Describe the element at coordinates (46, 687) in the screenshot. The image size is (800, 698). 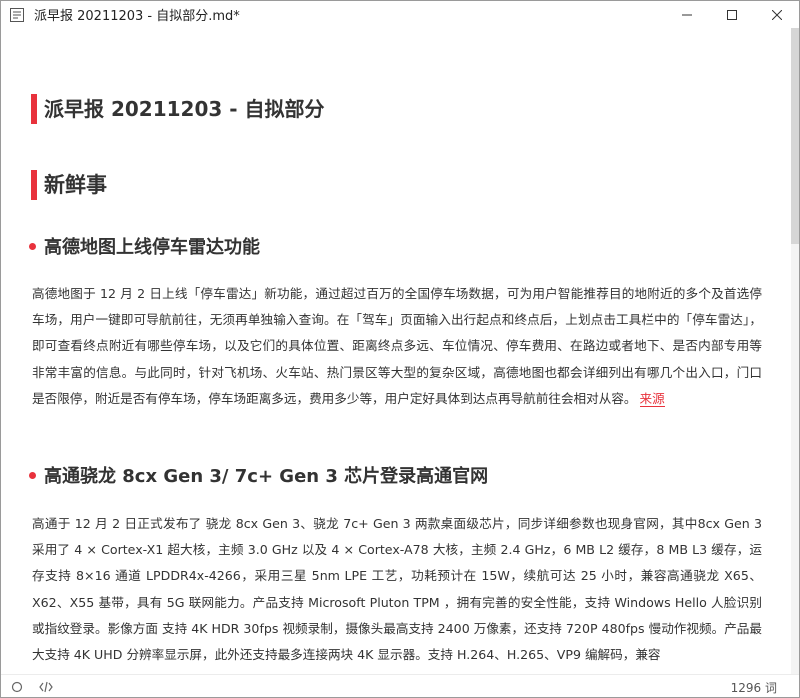
I see `code-icon` at that location.